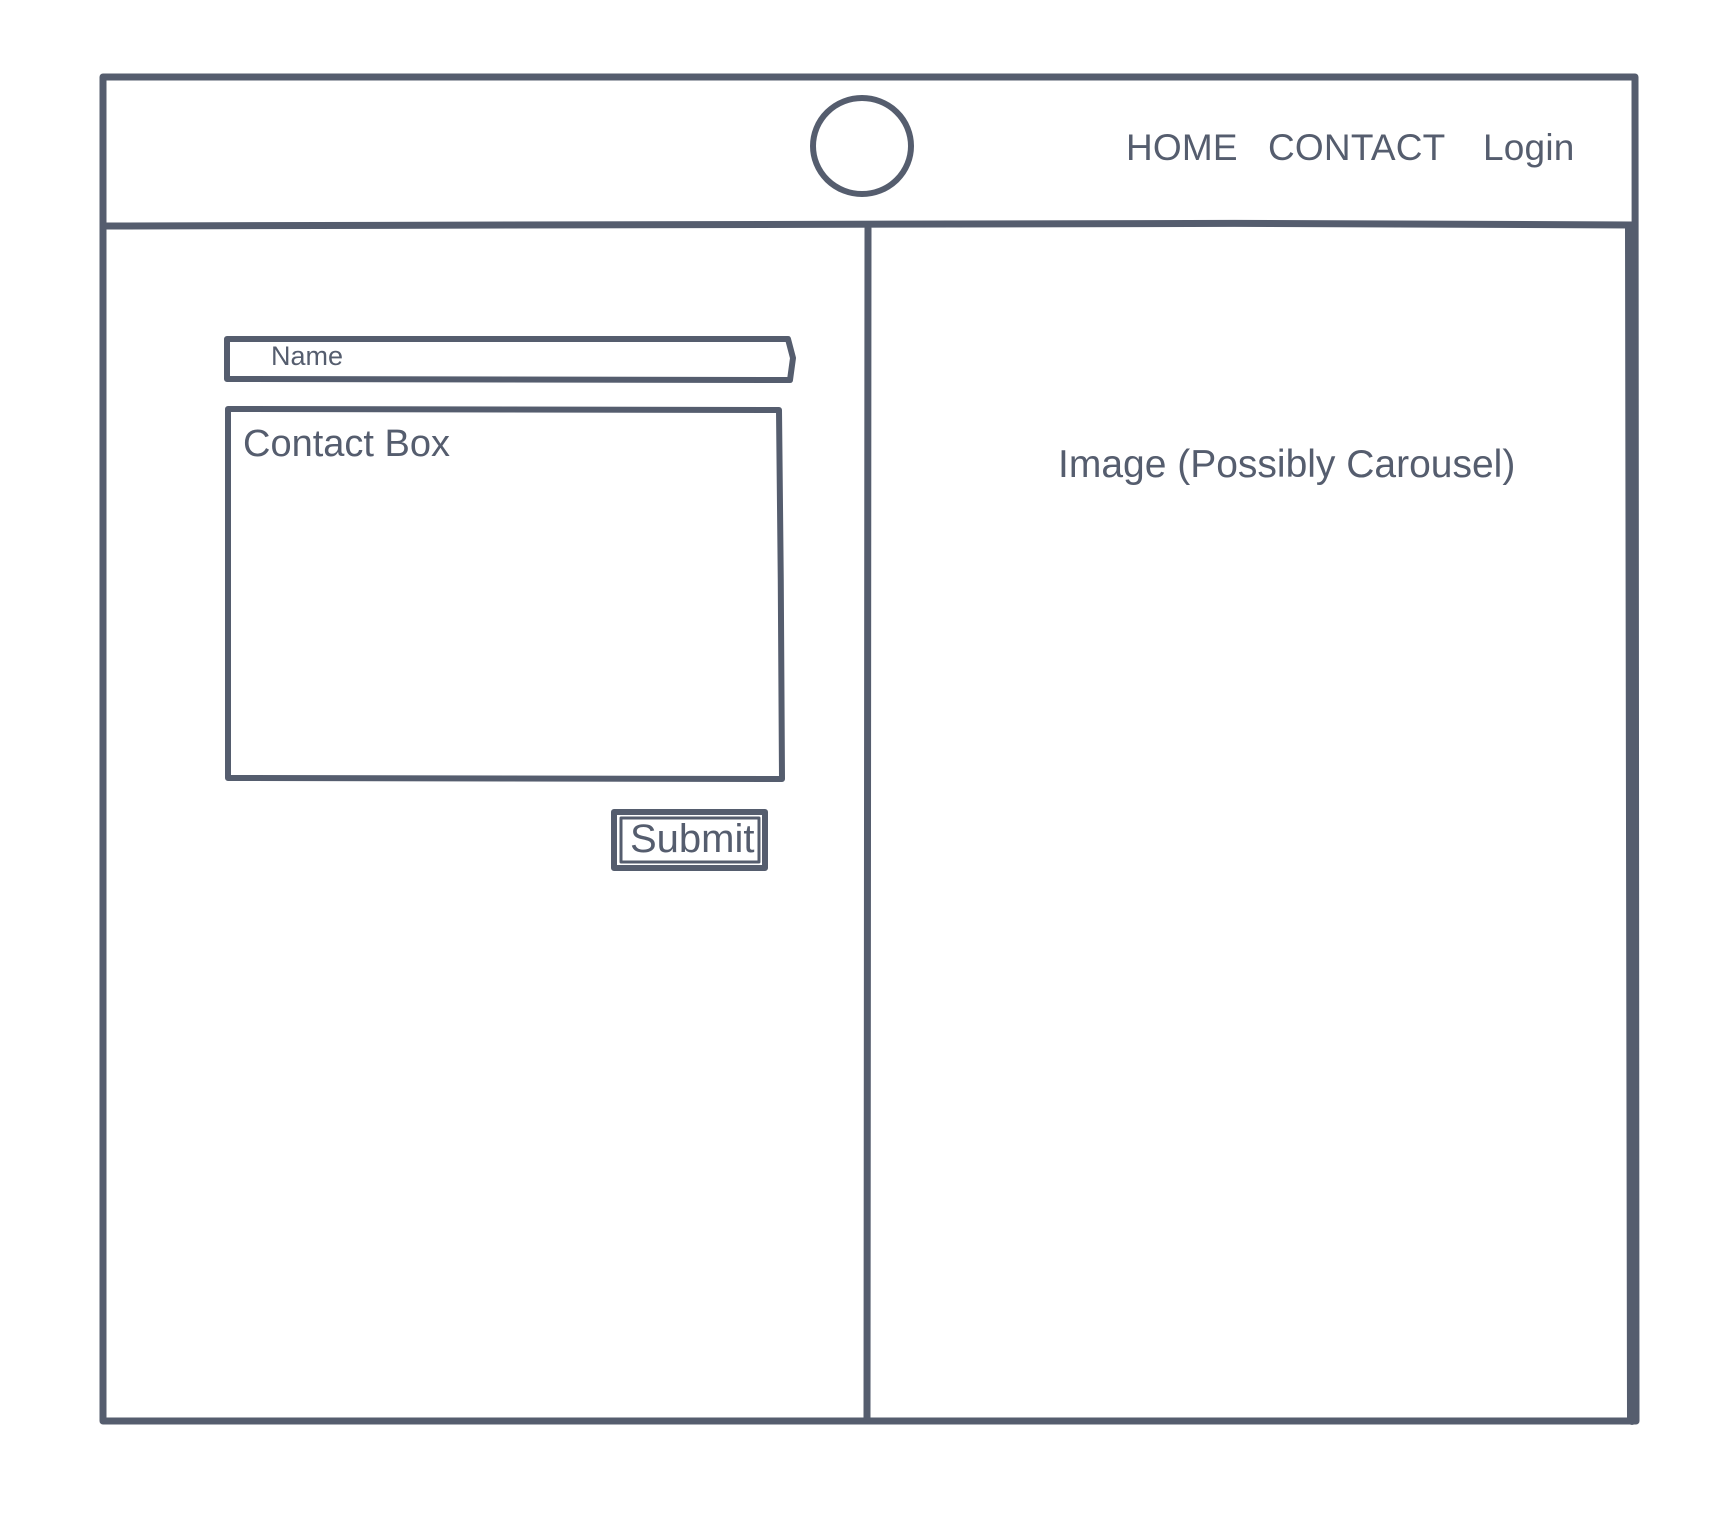  What do you see at coordinates (1356, 147) in the screenshot?
I see `nav-contact-link: CONTACT` at bounding box center [1356, 147].